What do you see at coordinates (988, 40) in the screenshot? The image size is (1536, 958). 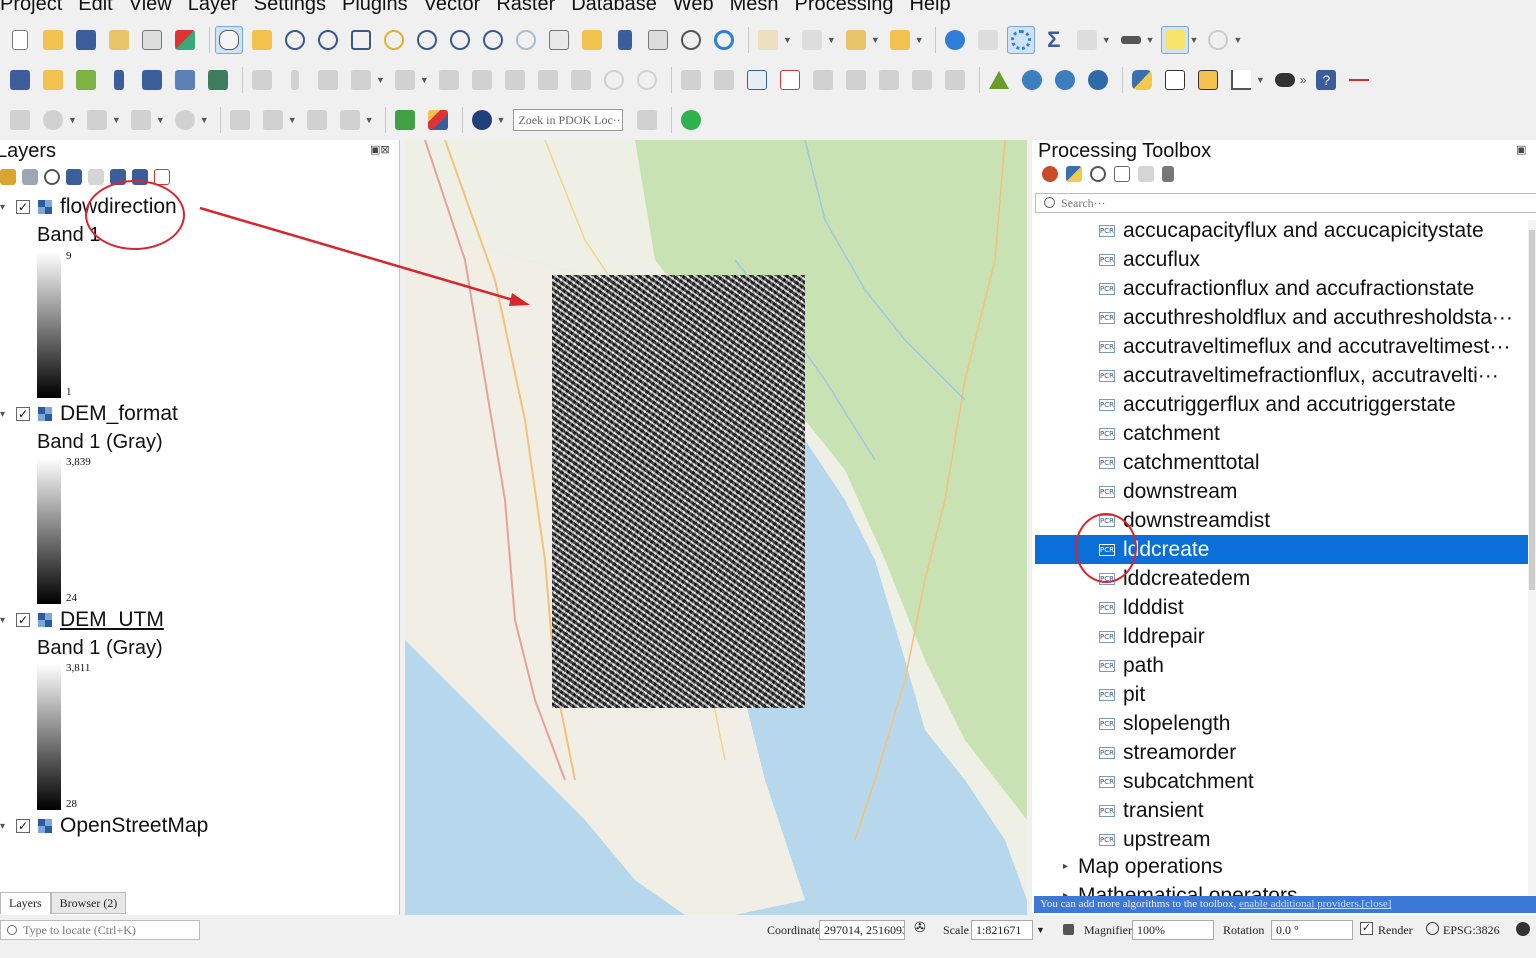 I see `attribute-table-button` at bounding box center [988, 40].